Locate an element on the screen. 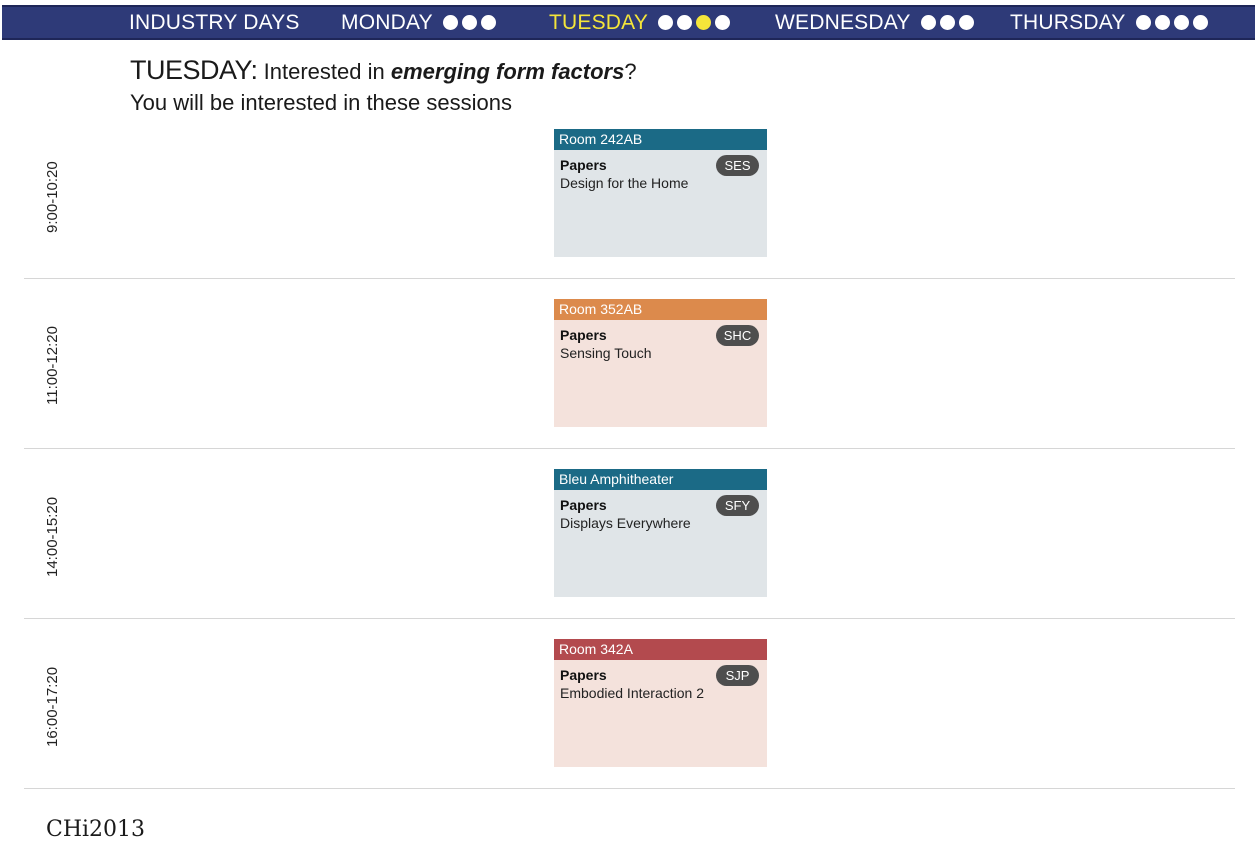 This screenshot has width=1257, height=861. nav-item-label: TUESDAY is located at coordinates (599, 22).